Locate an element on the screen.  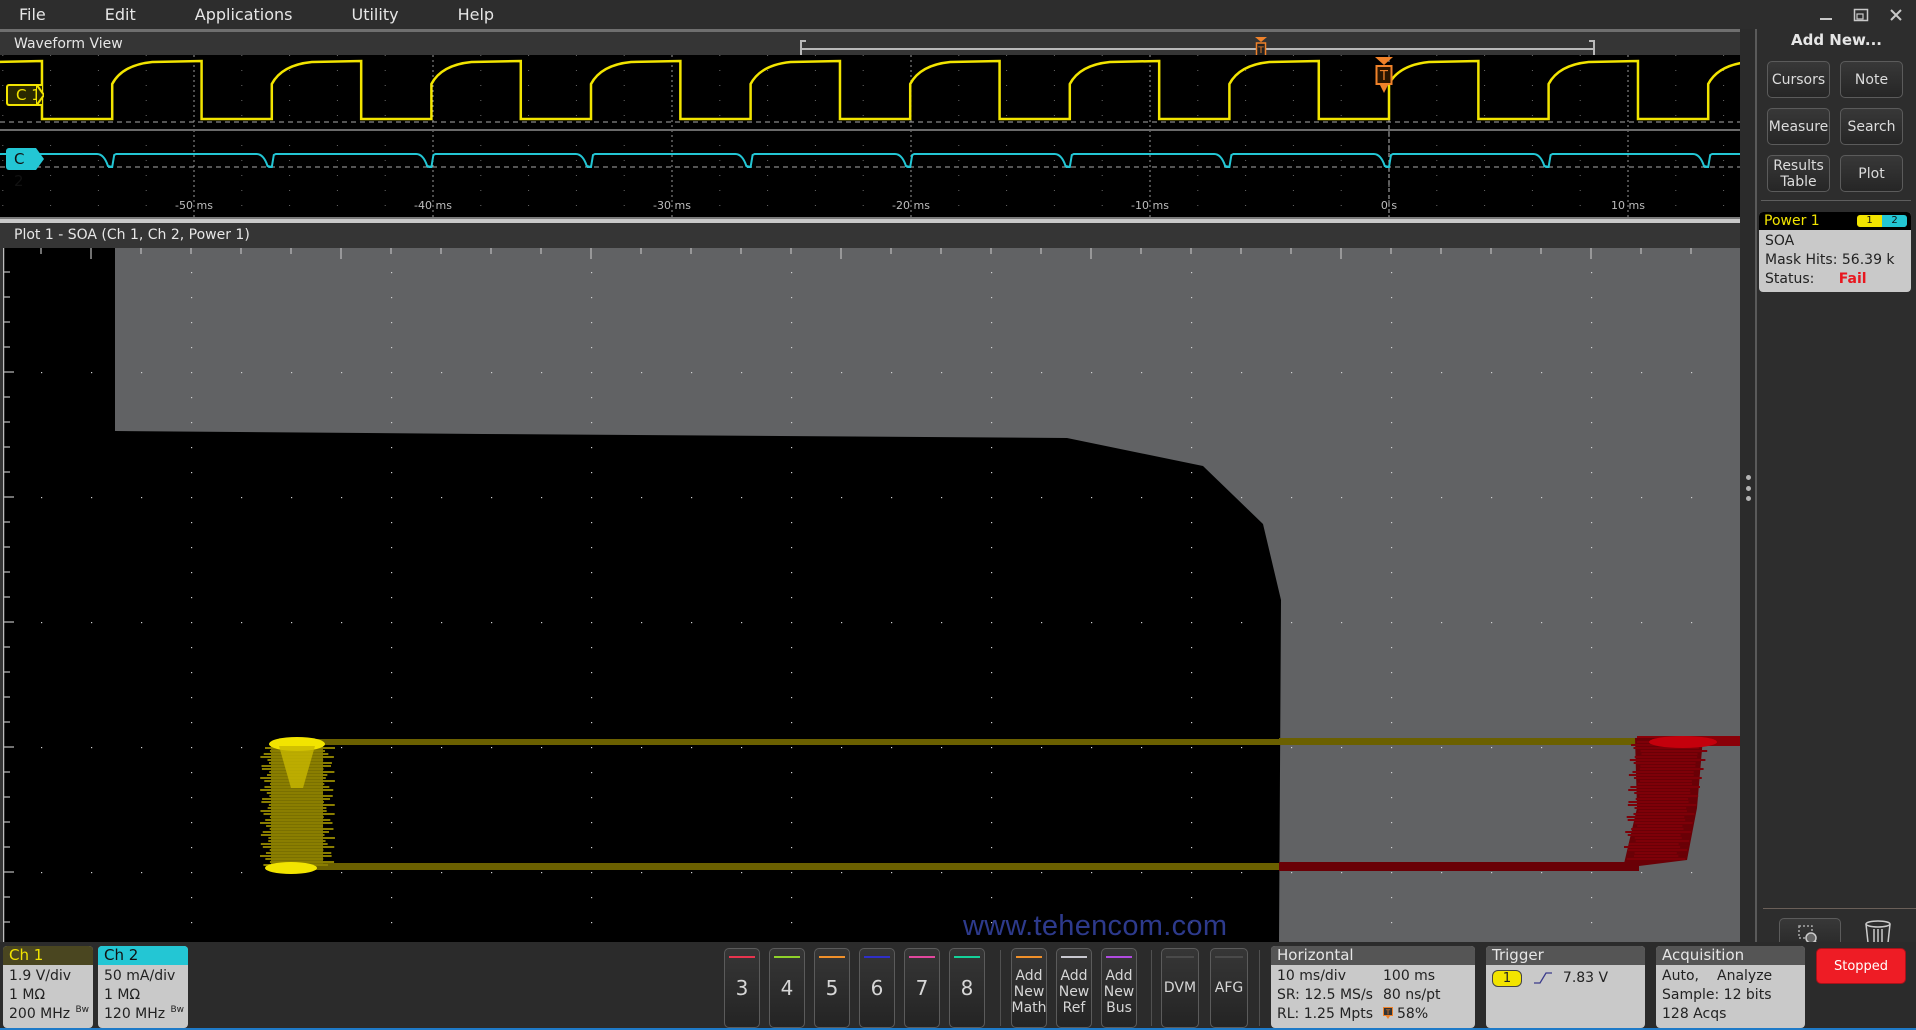
sidebar-resize-handle is located at coordinates (1748, 488).